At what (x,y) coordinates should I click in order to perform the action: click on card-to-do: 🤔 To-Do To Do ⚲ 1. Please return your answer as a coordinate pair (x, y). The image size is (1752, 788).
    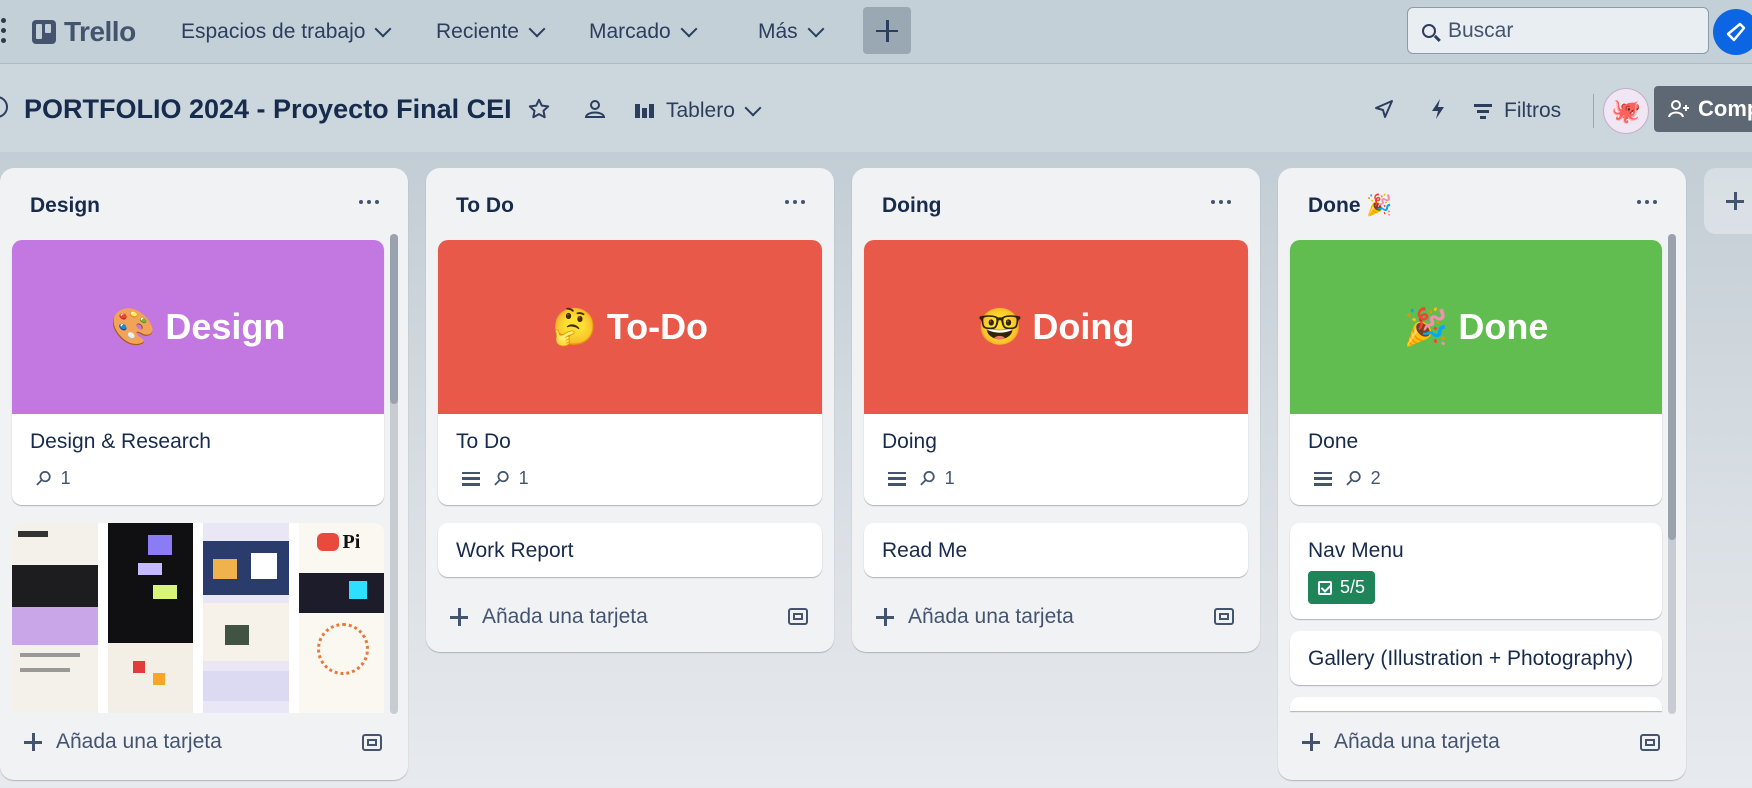
    Looking at the image, I should click on (630, 372).